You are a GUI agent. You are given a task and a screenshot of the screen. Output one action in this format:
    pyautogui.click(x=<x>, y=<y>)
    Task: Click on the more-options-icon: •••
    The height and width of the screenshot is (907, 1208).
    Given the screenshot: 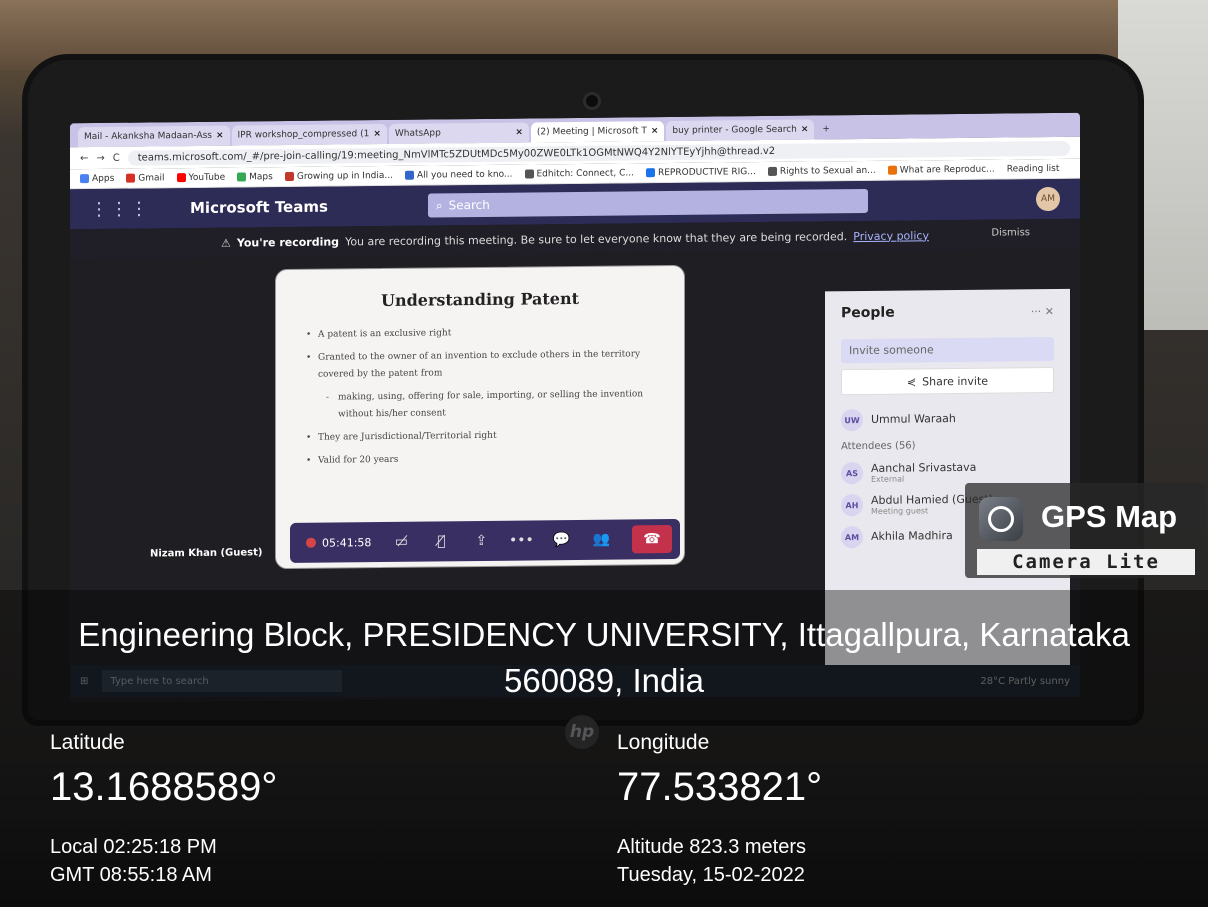 What is the action you would take?
    pyautogui.click(x=521, y=540)
    